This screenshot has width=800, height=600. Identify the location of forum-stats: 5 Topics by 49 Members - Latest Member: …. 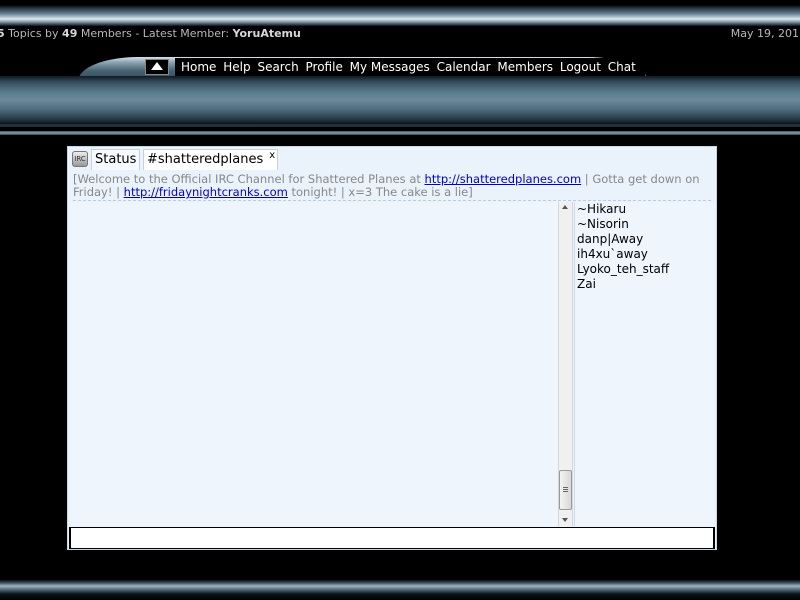
(150, 34).